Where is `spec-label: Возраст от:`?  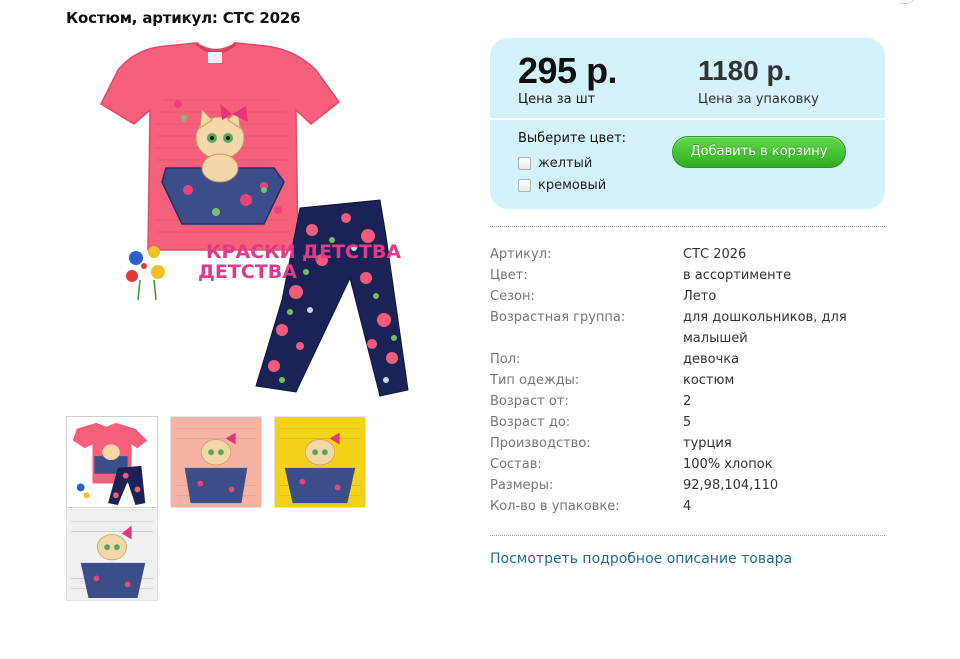 spec-label: Возраст от: is located at coordinates (529, 401).